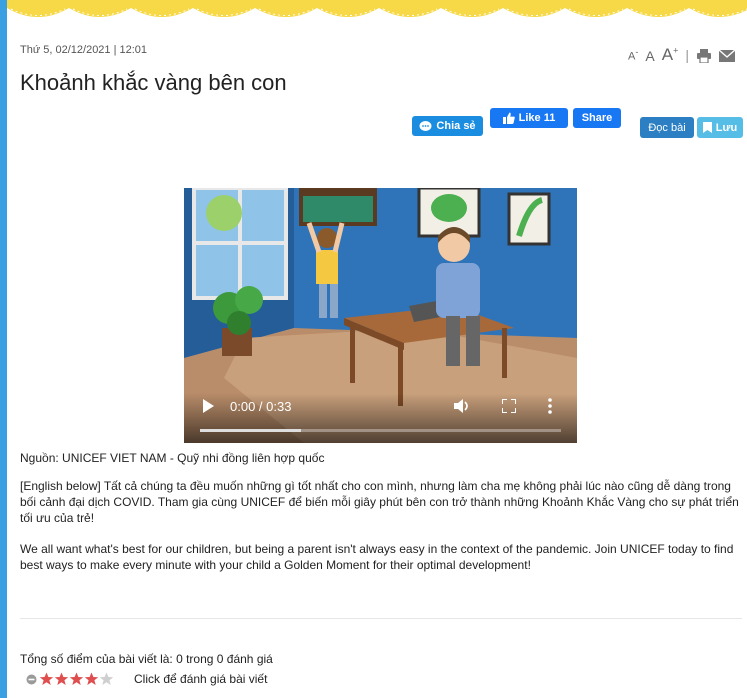 This screenshot has height=698, width=747. I want to click on thumbs-up-icon, so click(508, 118).